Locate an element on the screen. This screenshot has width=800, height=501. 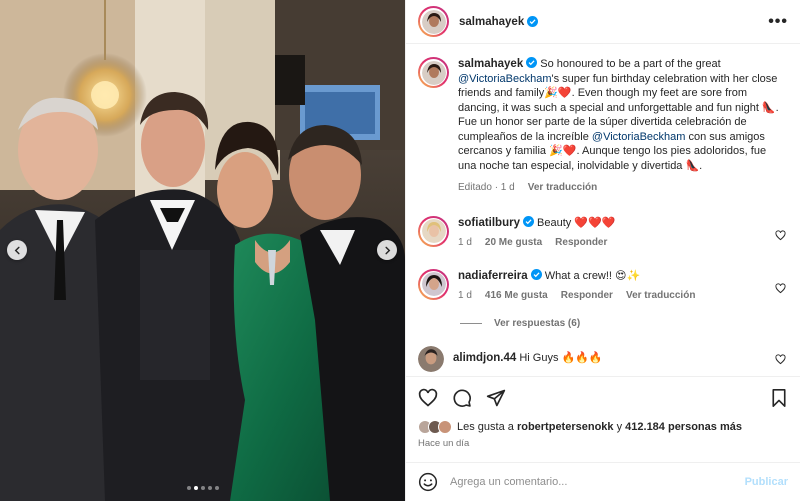
comment-item: alimdjon.44 Hi Guys 🔥🔥🔥 is located at coordinates (603, 358).